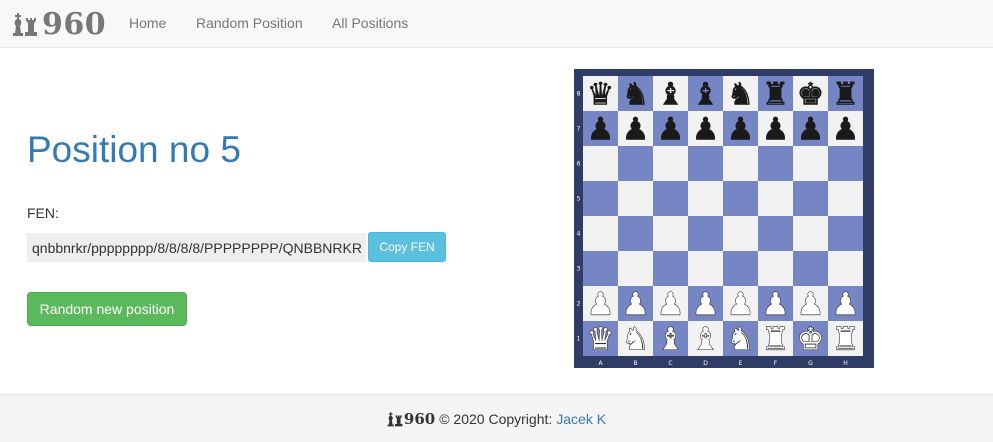 This screenshot has height=442, width=993. I want to click on board-square-f4, so click(775, 233).